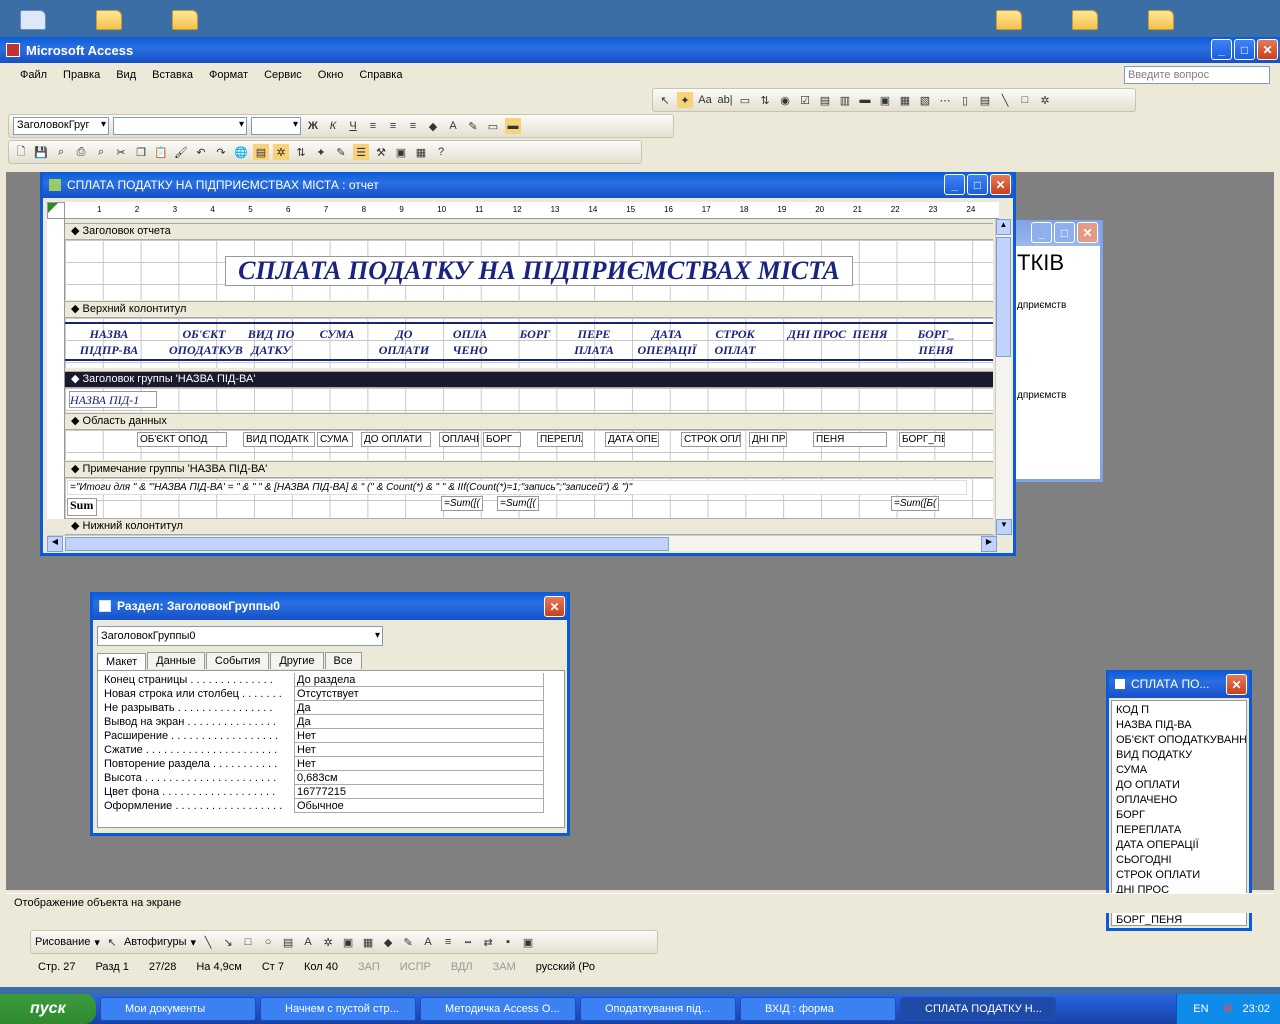 The image size is (1280, 1024). What do you see at coordinates (705, 100) in the screenshot?
I see `label-icon: Aa` at bounding box center [705, 100].